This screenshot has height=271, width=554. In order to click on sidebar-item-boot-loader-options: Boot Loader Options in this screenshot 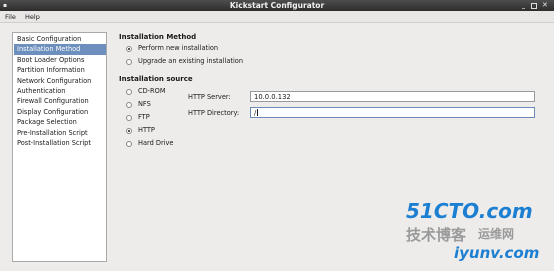, I will do `click(60, 60)`.